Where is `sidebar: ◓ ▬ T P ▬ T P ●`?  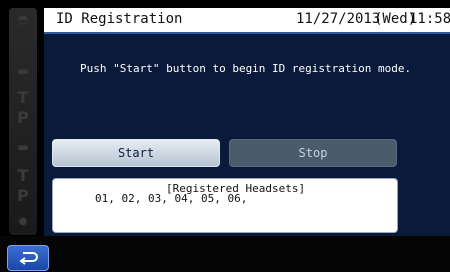 sidebar: ◓ ▬ T P ▬ T P ● is located at coordinates (23, 121).